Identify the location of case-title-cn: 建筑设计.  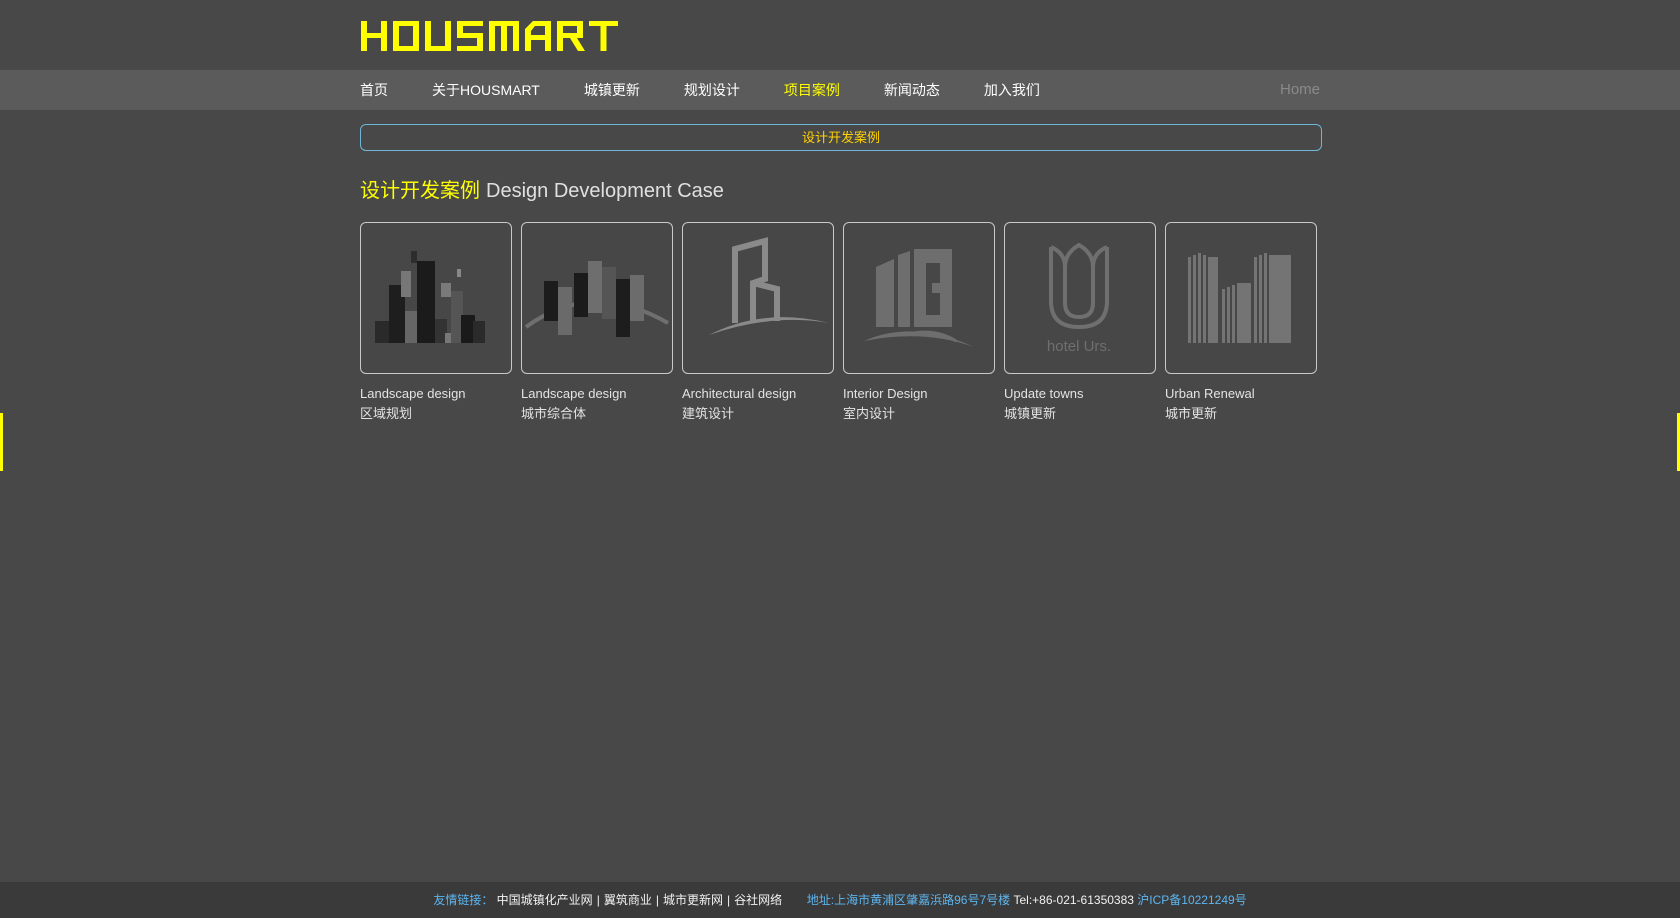
(708, 413).